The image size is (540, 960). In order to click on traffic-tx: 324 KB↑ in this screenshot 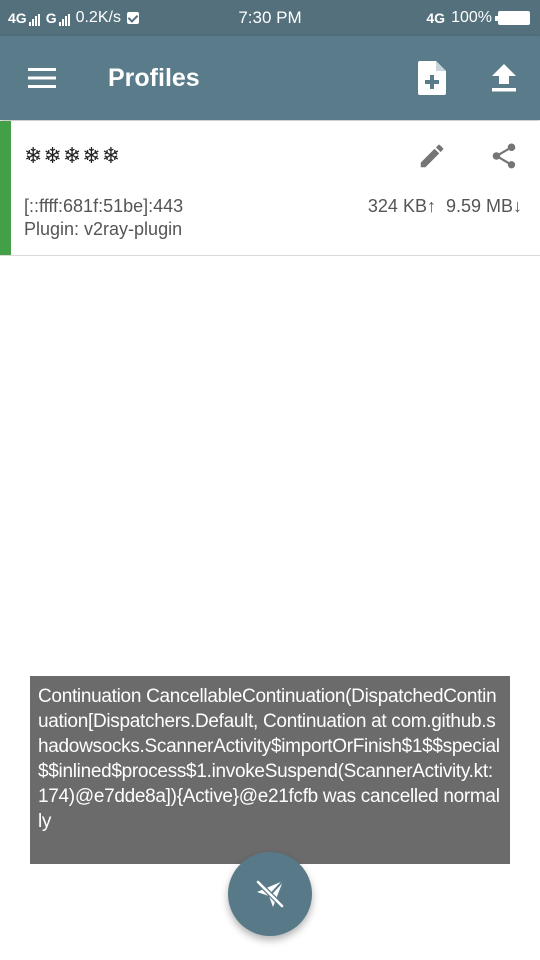, I will do `click(401, 206)`.